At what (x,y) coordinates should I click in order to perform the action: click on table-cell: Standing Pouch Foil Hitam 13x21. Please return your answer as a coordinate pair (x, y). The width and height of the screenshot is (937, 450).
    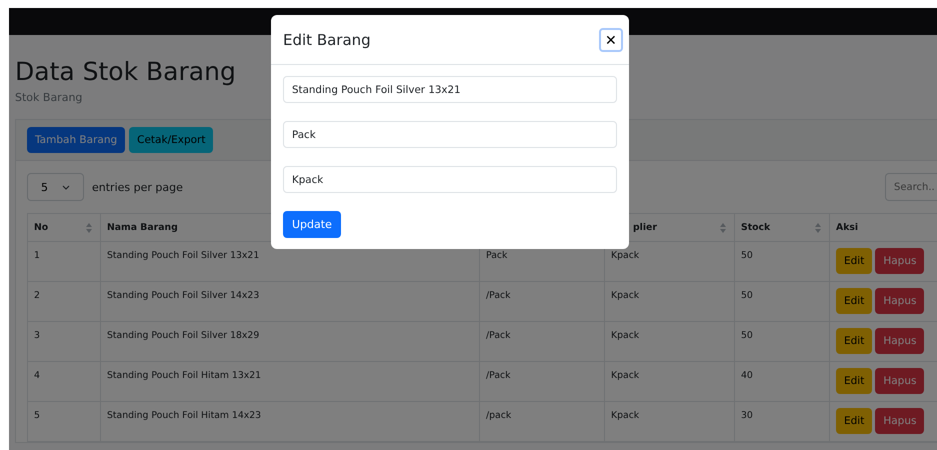
    Looking at the image, I should click on (290, 382).